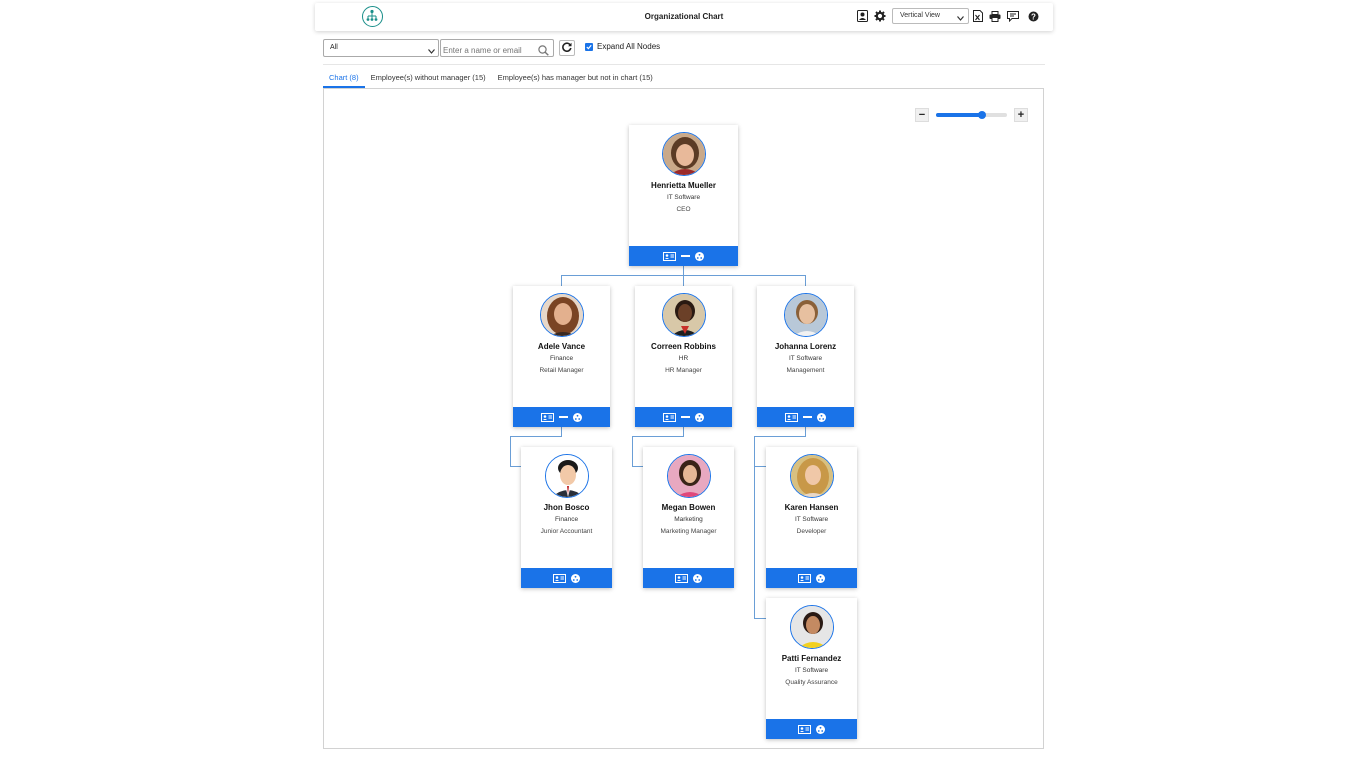 Image resolution: width=1366 pixels, height=768 pixels. Describe the element at coordinates (805, 370) in the screenshot. I see `employee-title: Management` at that location.